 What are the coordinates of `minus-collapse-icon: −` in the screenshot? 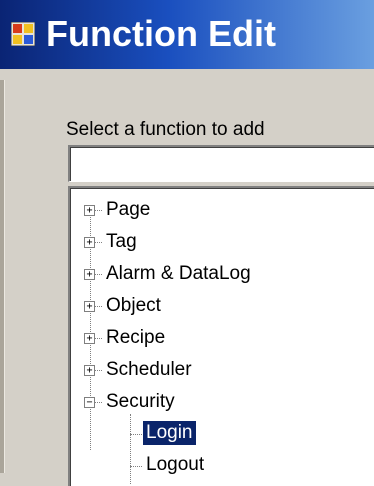 It's located at (89, 402).